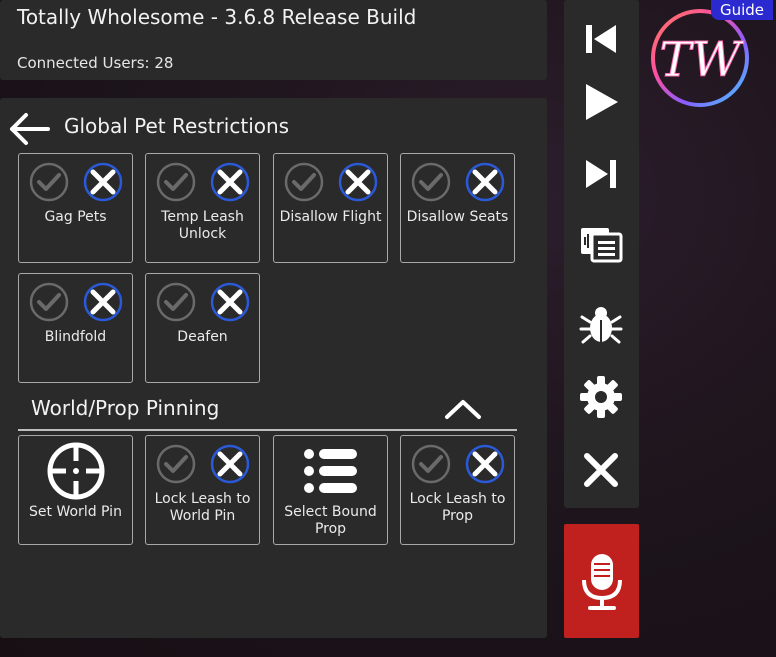  I want to click on microphone-button, so click(601, 581).